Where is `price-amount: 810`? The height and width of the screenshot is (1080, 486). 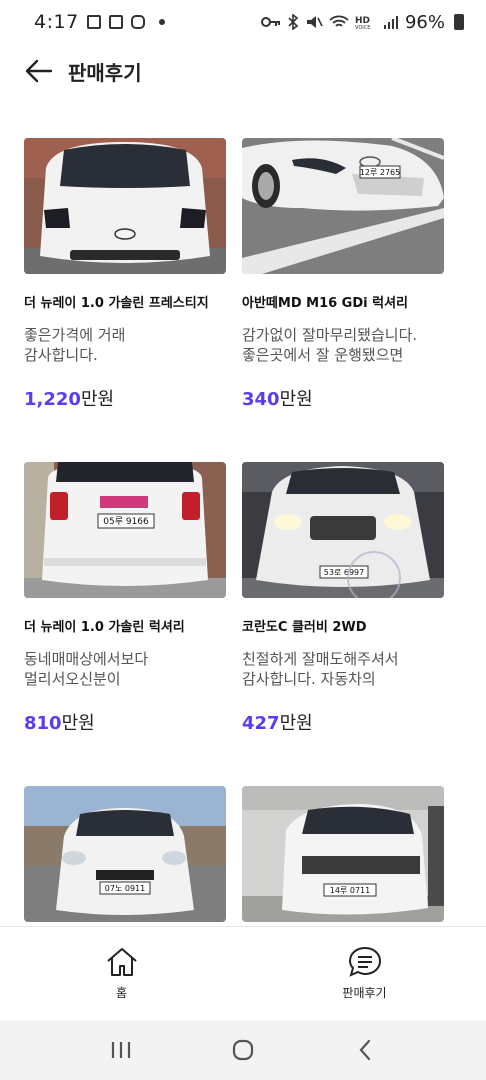 price-amount: 810 is located at coordinates (43, 723).